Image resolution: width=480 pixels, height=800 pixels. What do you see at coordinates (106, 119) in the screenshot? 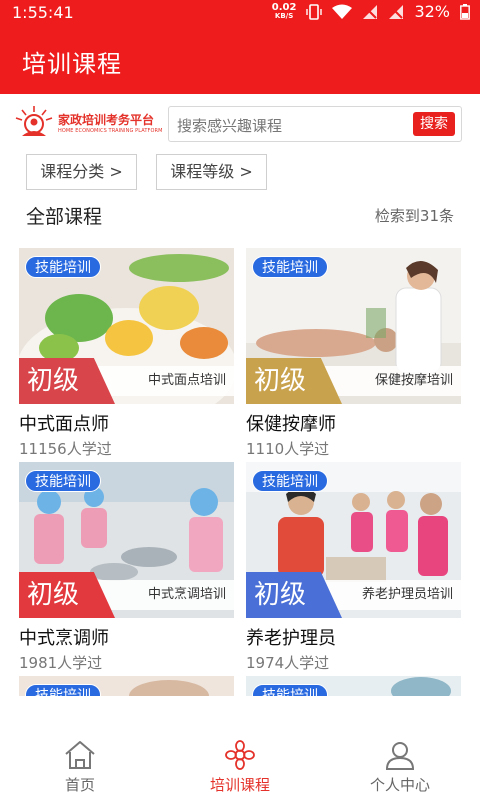
I see `logo-name-cn: 家政培训考务平台` at bounding box center [106, 119].